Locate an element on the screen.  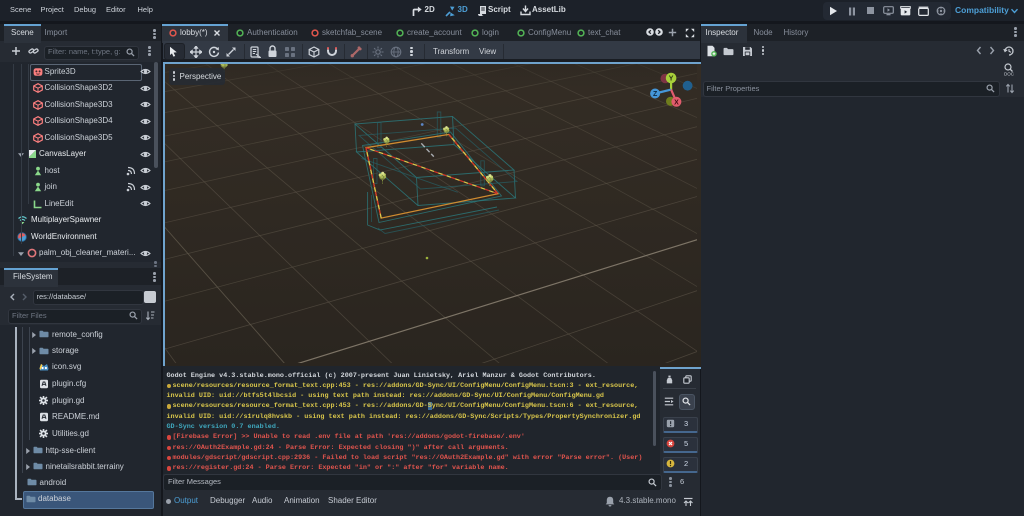
svg-text: X is located at coordinates (676, 102).